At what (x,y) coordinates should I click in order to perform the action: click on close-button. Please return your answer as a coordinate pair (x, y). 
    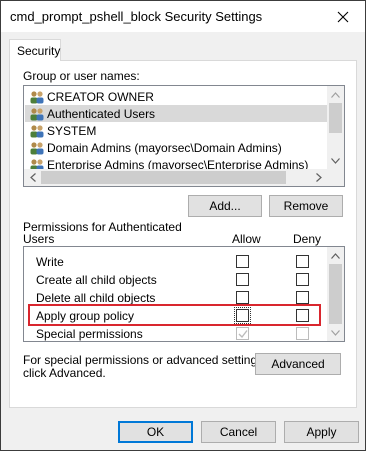
    Looking at the image, I should click on (343, 16).